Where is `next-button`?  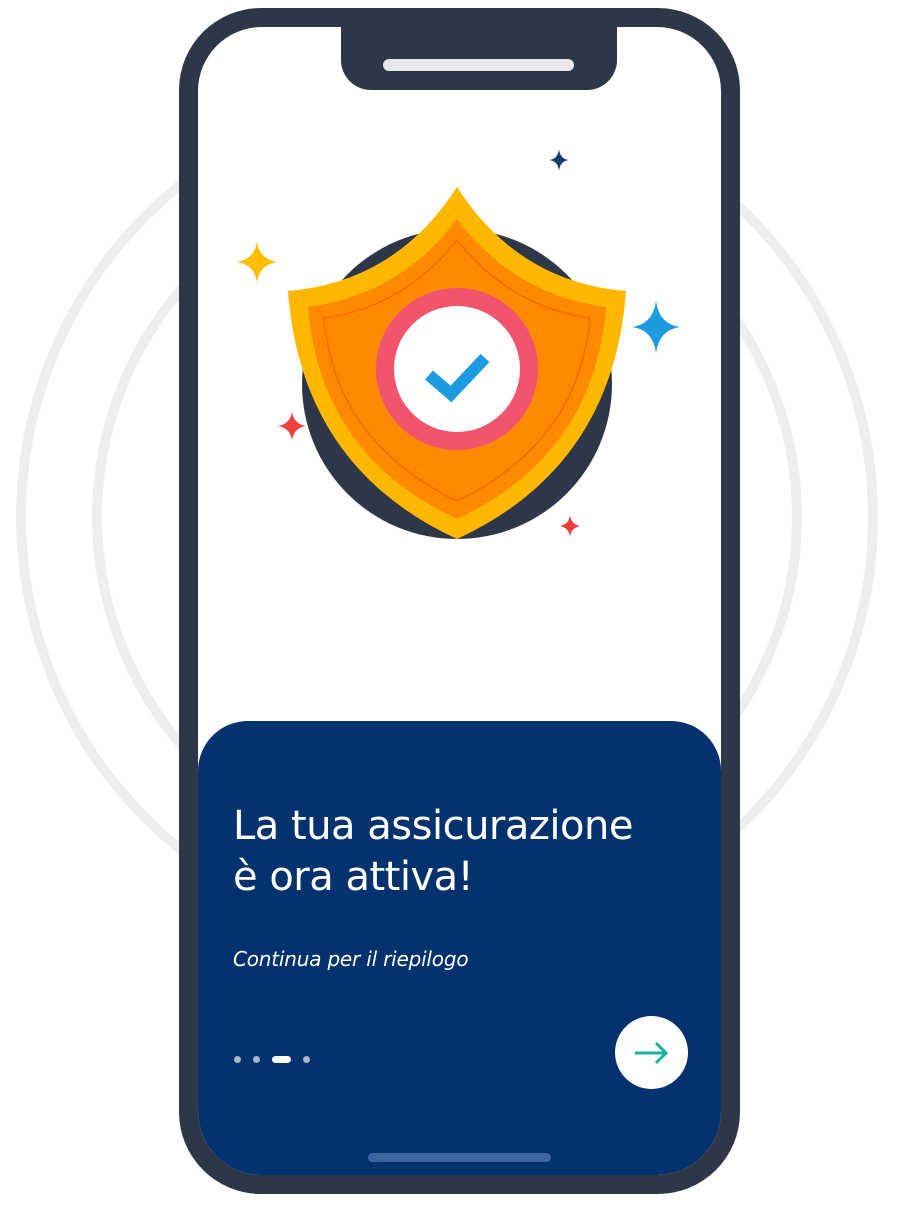 next-button is located at coordinates (651, 1052).